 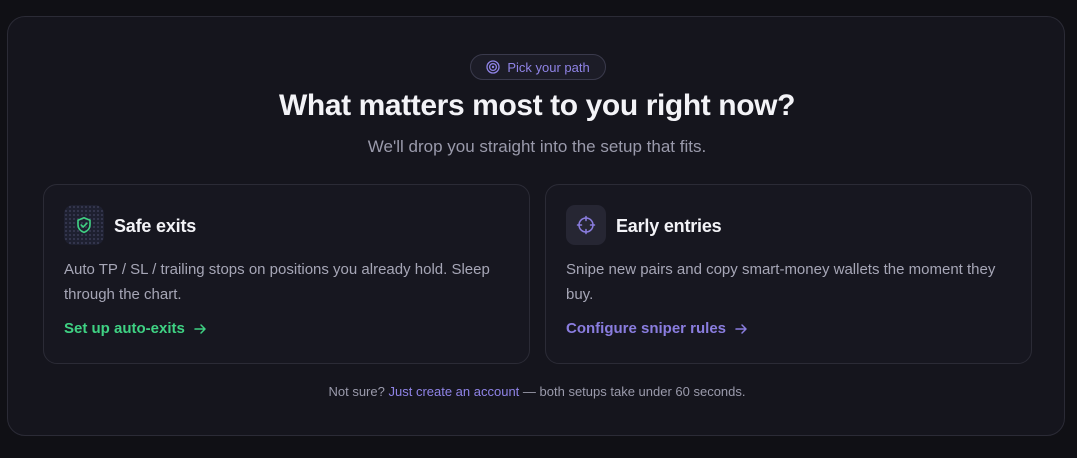 I want to click on pick-your-path-badge: Pick your path, so click(x=538, y=67).